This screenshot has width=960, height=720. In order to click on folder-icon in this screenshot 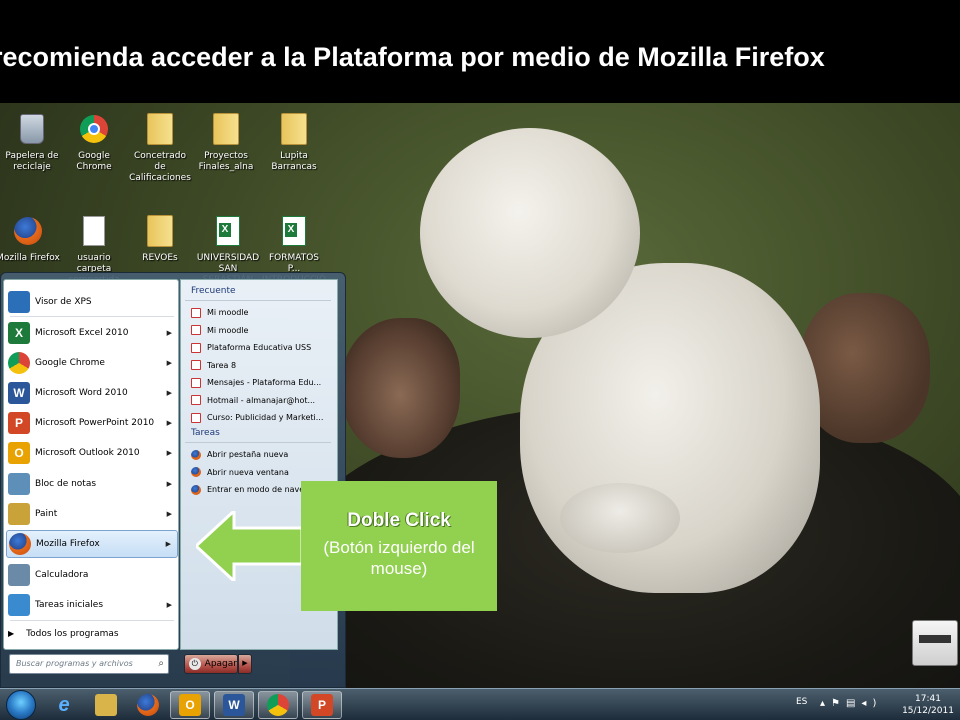, I will do `click(160, 231)`.